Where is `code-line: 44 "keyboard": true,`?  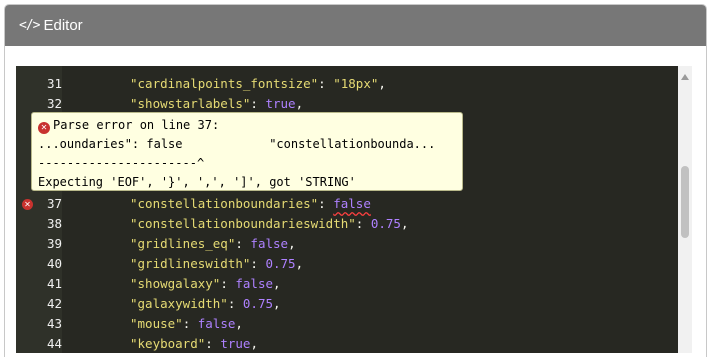 code-line: 44 "keyboard": true, is located at coordinates (347, 343).